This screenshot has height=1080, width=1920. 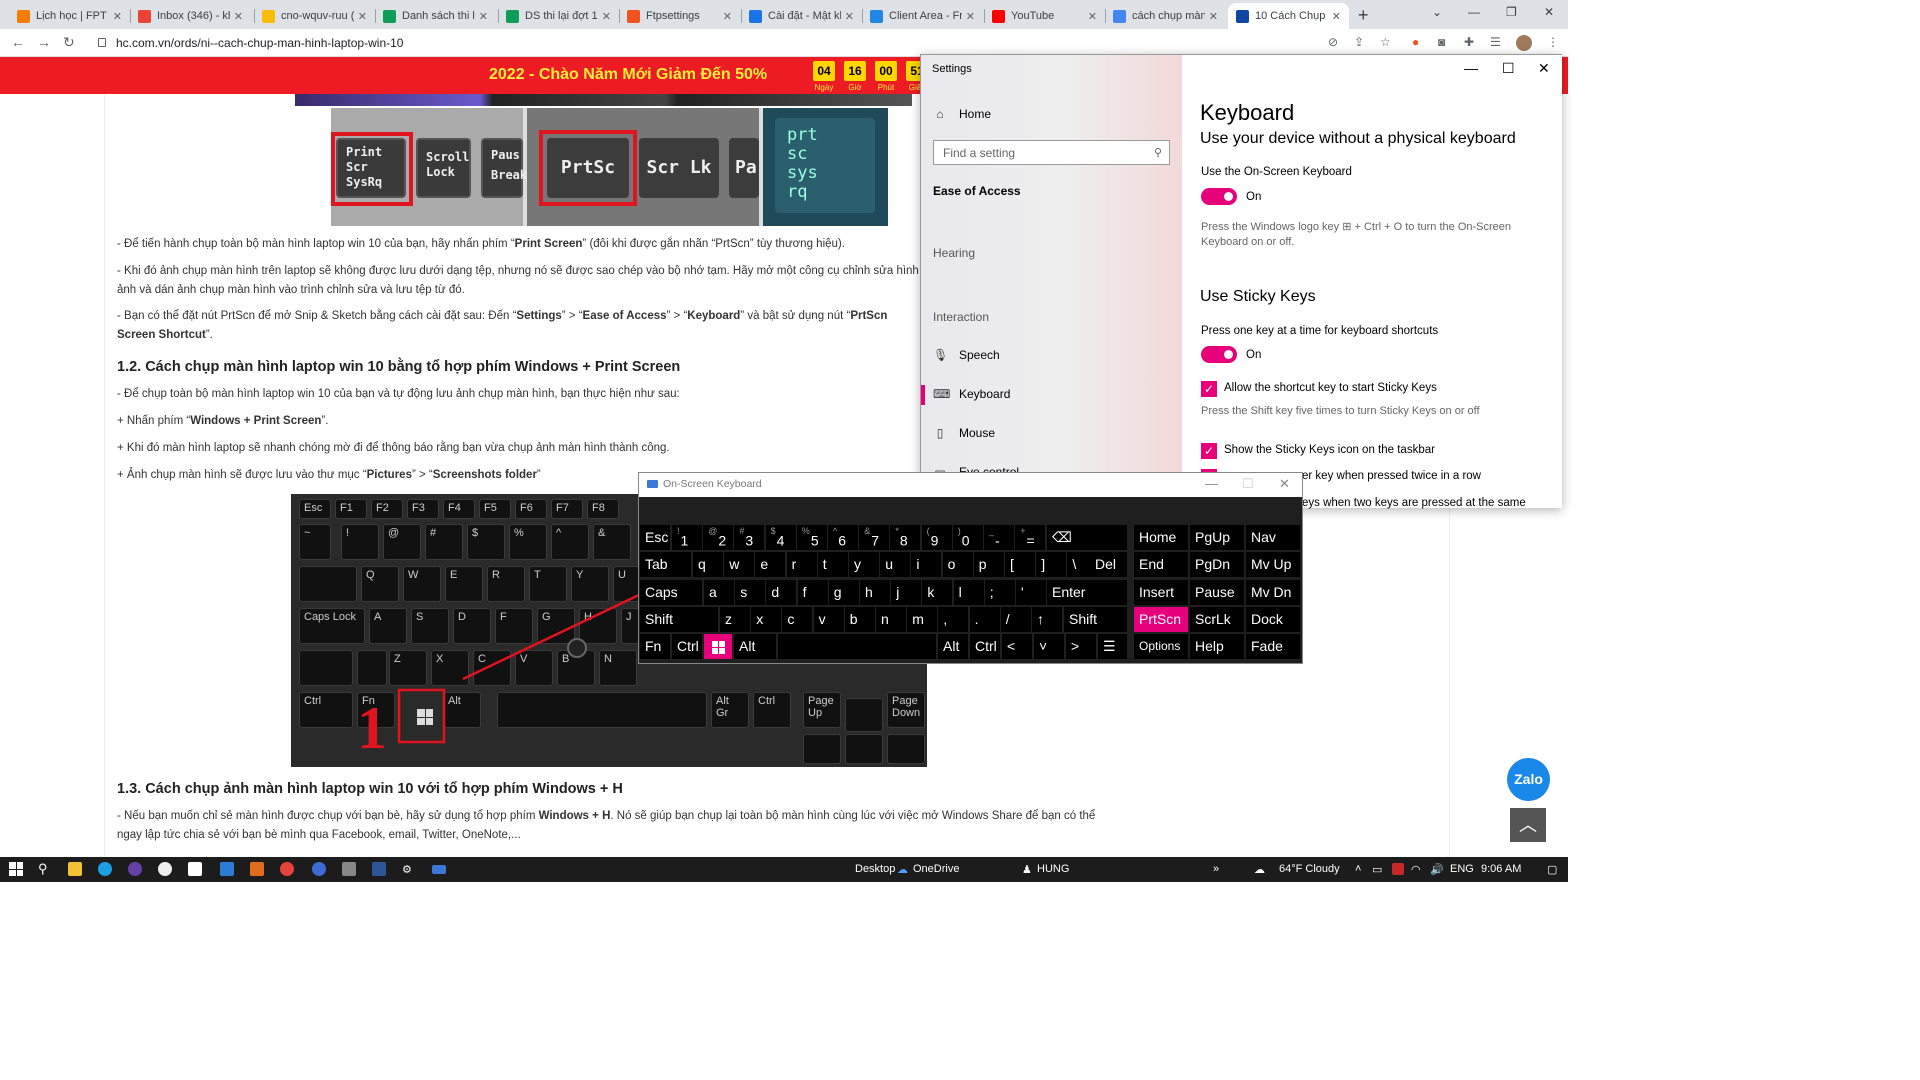 What do you see at coordinates (1359, 42) in the screenshot?
I see `share-icon: ⇪` at bounding box center [1359, 42].